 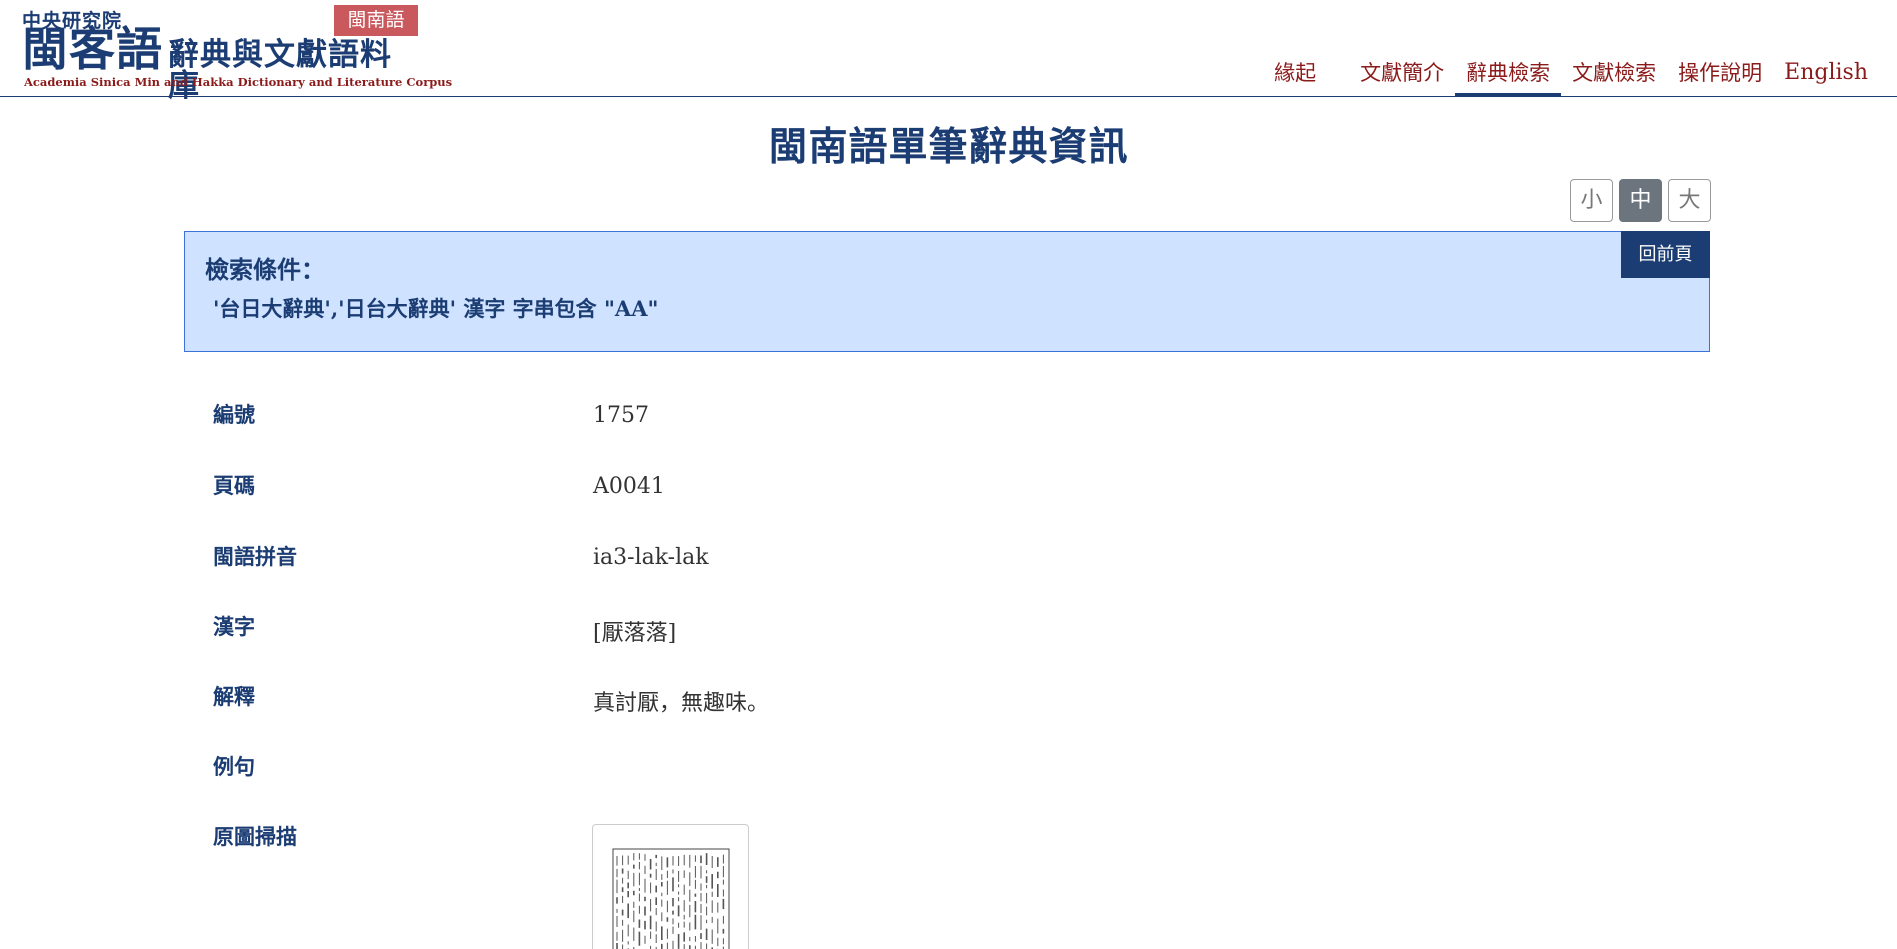 I want to click on logo-main-title: 閩客語, so click(x=92, y=49).